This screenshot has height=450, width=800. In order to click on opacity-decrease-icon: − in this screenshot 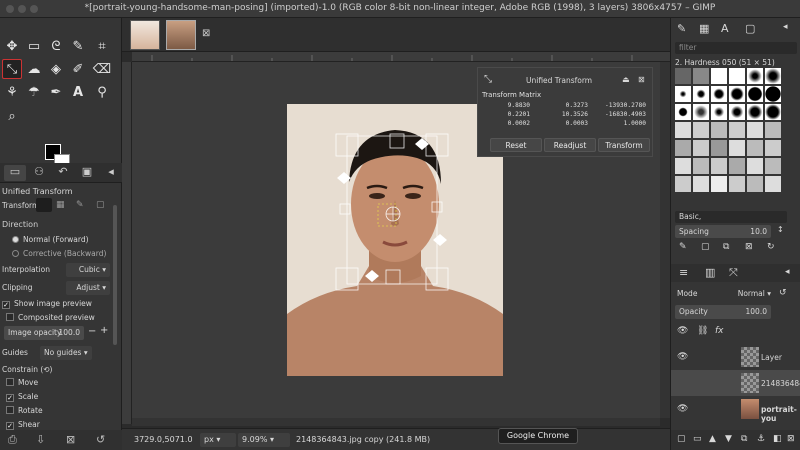, I will do `click(92, 331)`.